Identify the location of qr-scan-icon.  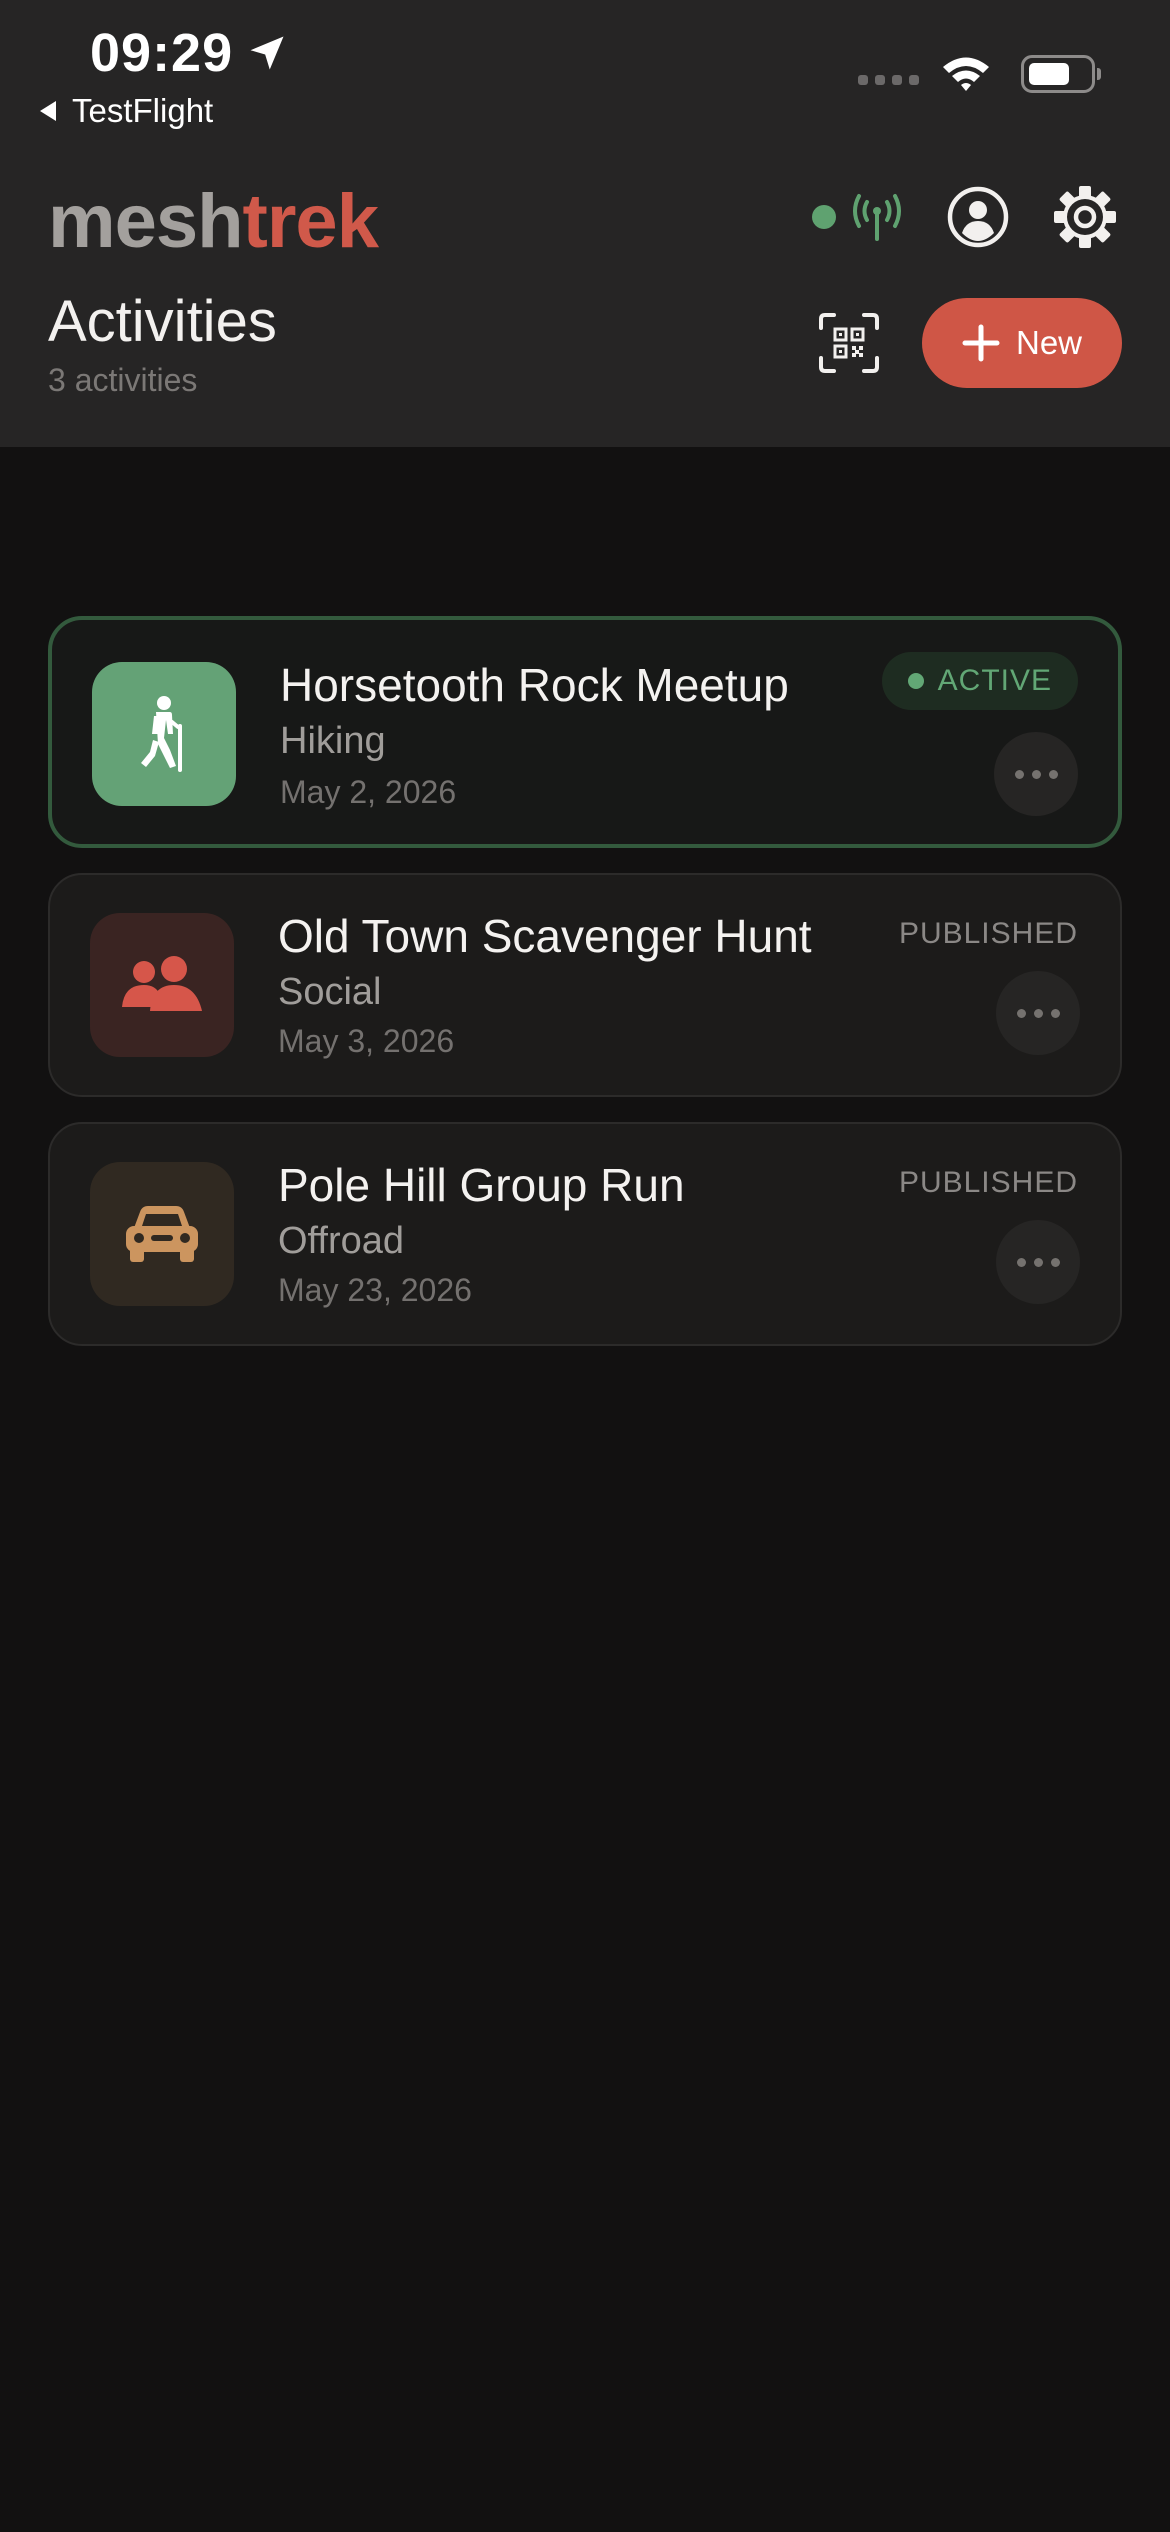
(849, 343).